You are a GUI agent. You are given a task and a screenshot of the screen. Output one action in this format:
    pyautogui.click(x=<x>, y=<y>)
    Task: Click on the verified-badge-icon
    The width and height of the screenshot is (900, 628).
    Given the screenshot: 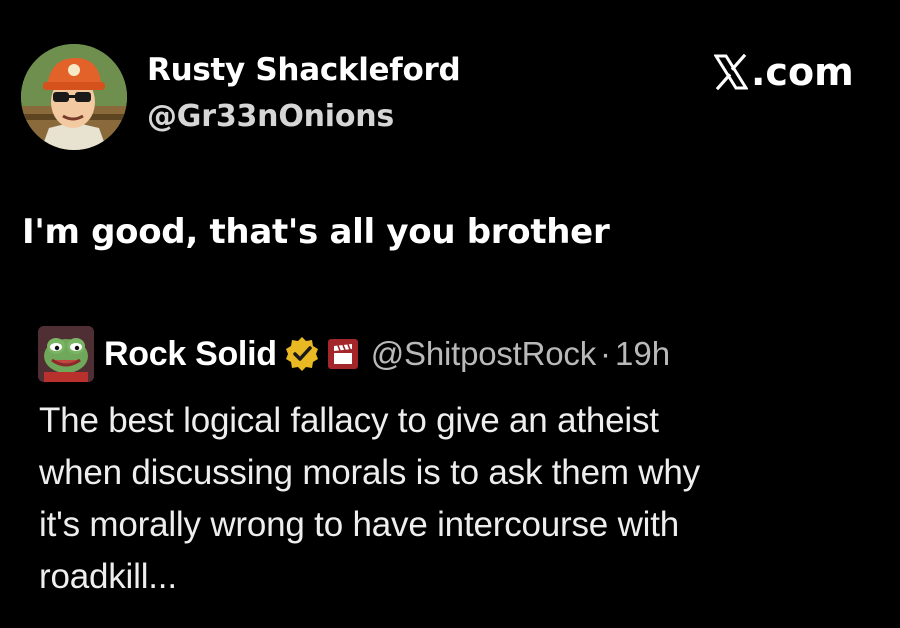 What is the action you would take?
    pyautogui.click(x=301, y=354)
    